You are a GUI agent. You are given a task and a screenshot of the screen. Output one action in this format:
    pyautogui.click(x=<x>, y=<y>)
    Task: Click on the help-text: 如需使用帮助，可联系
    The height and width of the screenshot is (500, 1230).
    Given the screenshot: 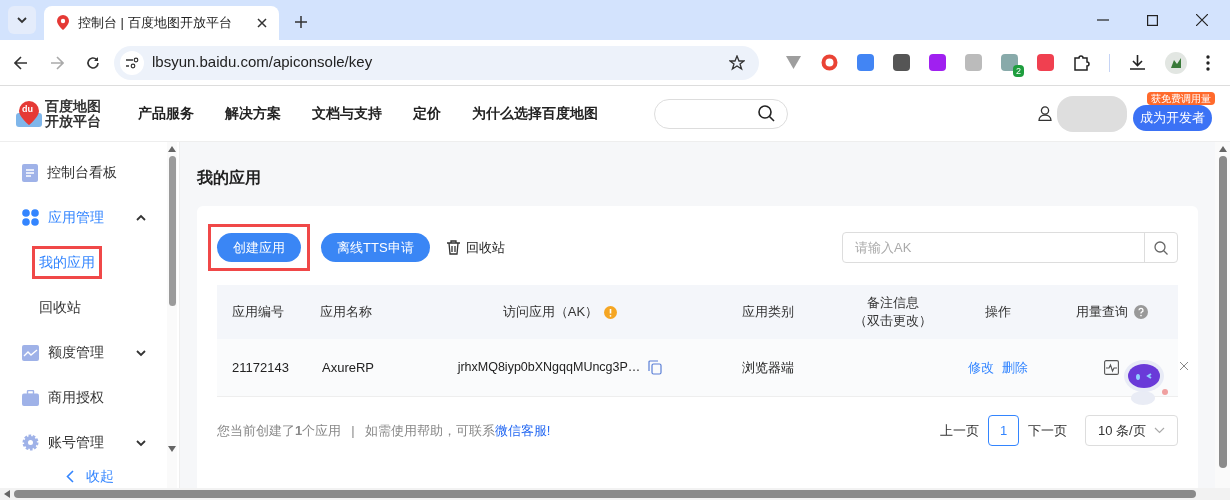 What is the action you would take?
    pyautogui.click(x=429, y=430)
    